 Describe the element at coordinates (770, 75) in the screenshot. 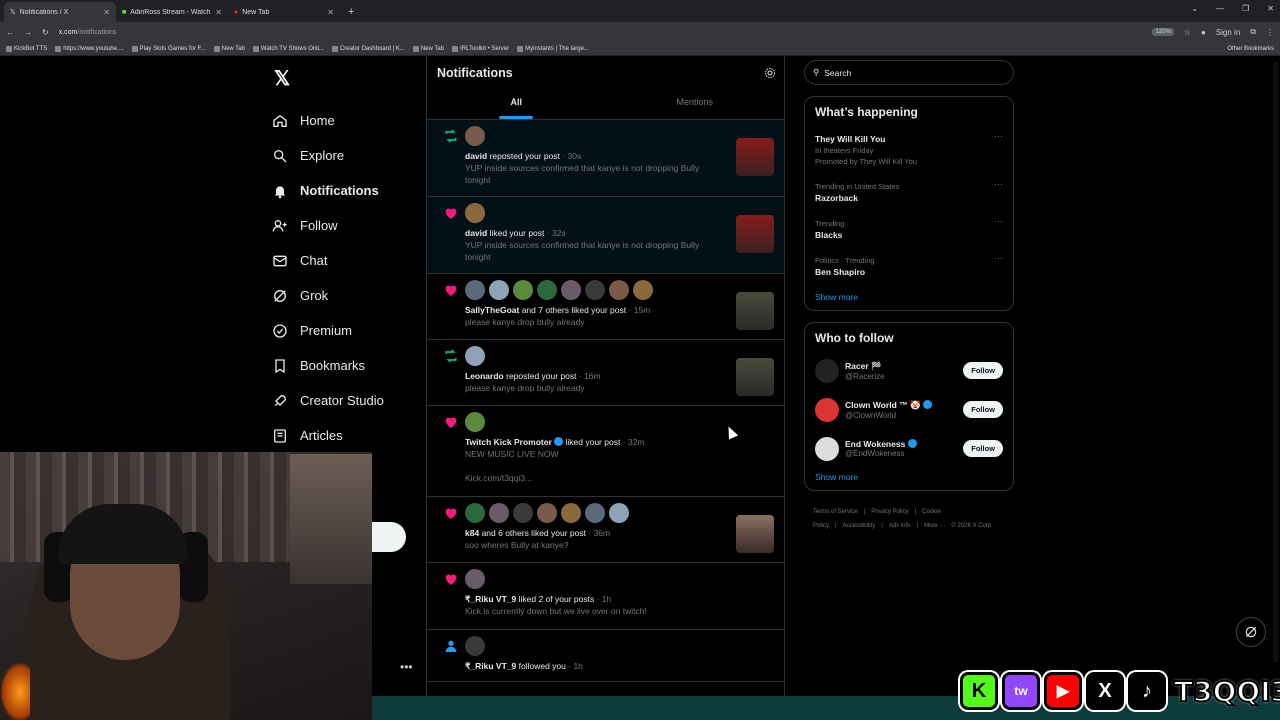

I see `gear-icon` at that location.